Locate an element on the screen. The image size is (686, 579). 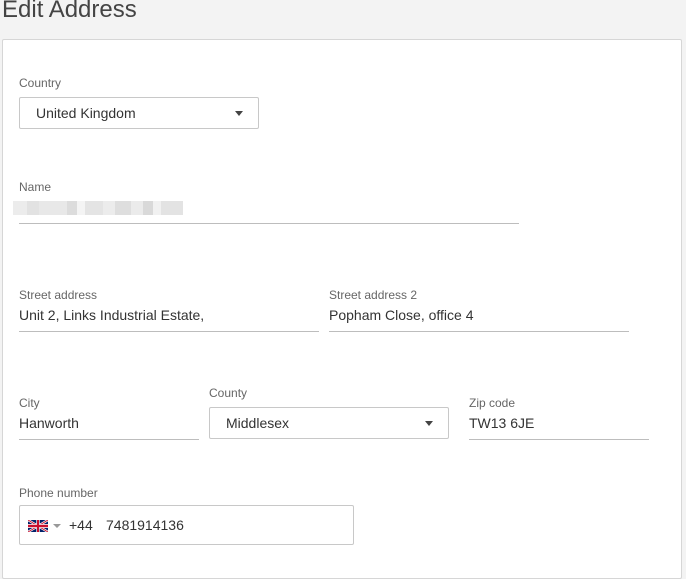
page-title: Edit Address is located at coordinates (69, 11).